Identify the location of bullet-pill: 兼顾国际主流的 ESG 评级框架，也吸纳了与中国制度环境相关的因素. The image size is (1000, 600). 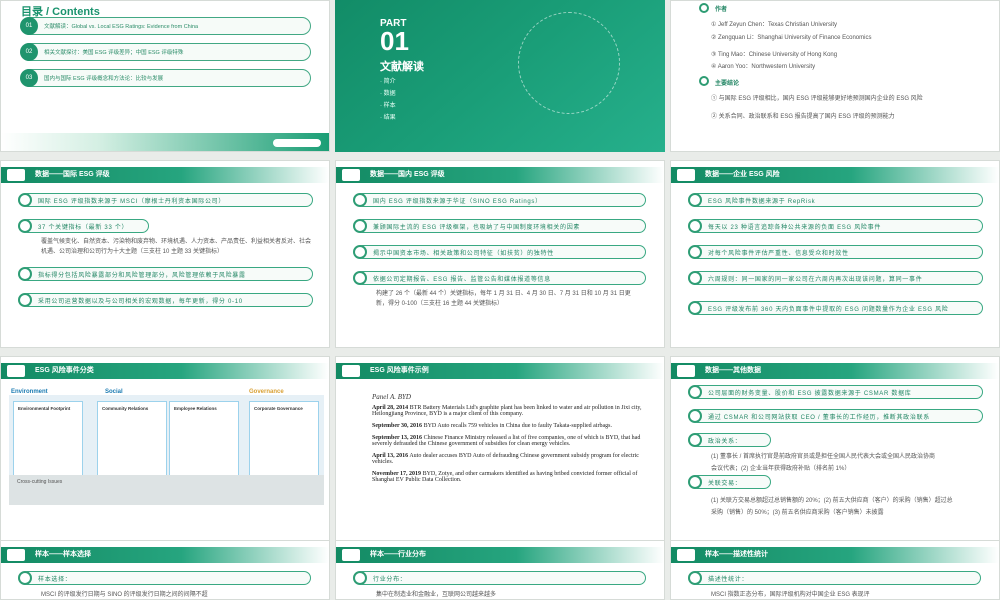
(499, 226).